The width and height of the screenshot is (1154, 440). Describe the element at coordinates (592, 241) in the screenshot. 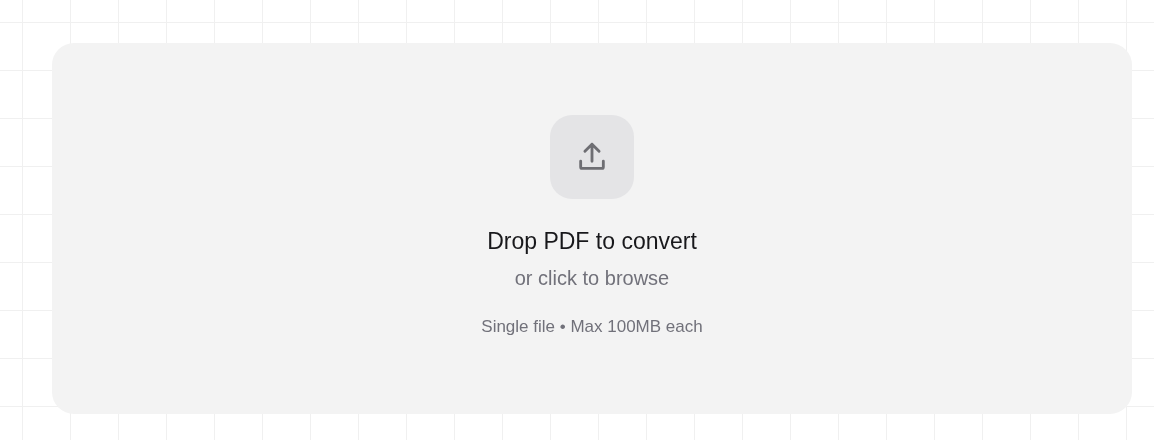

I see `dropzone-title: Drop PDF to convert` at that location.